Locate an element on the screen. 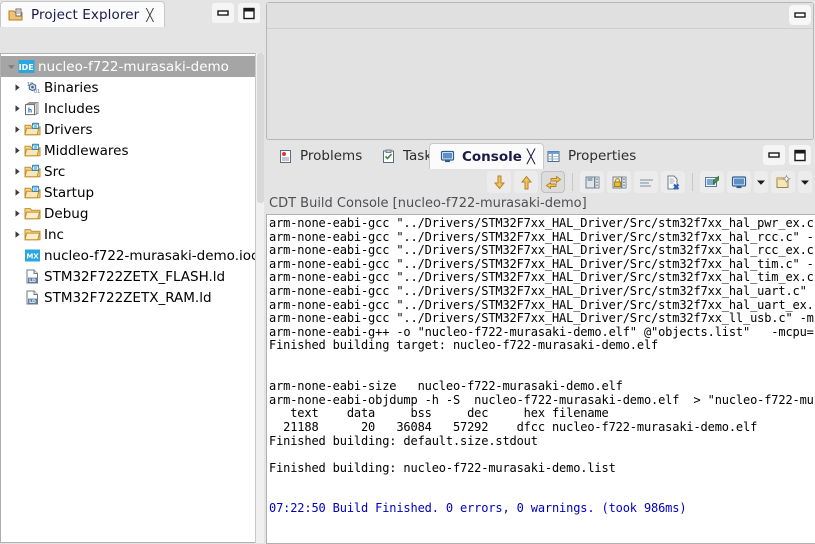  scroll-to-bottom-button is located at coordinates (499, 182).